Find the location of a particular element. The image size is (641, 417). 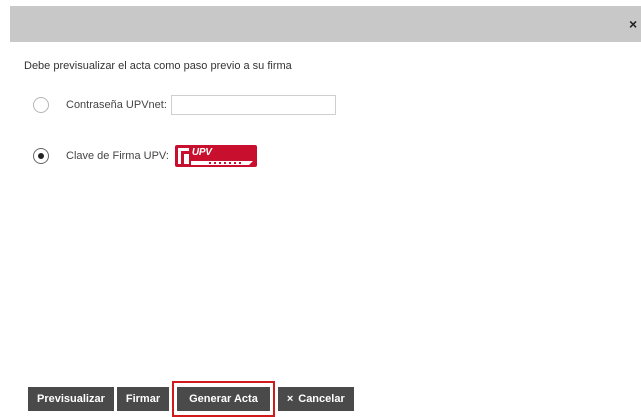

password-label: Contraseña UPVnet: is located at coordinates (116, 105).